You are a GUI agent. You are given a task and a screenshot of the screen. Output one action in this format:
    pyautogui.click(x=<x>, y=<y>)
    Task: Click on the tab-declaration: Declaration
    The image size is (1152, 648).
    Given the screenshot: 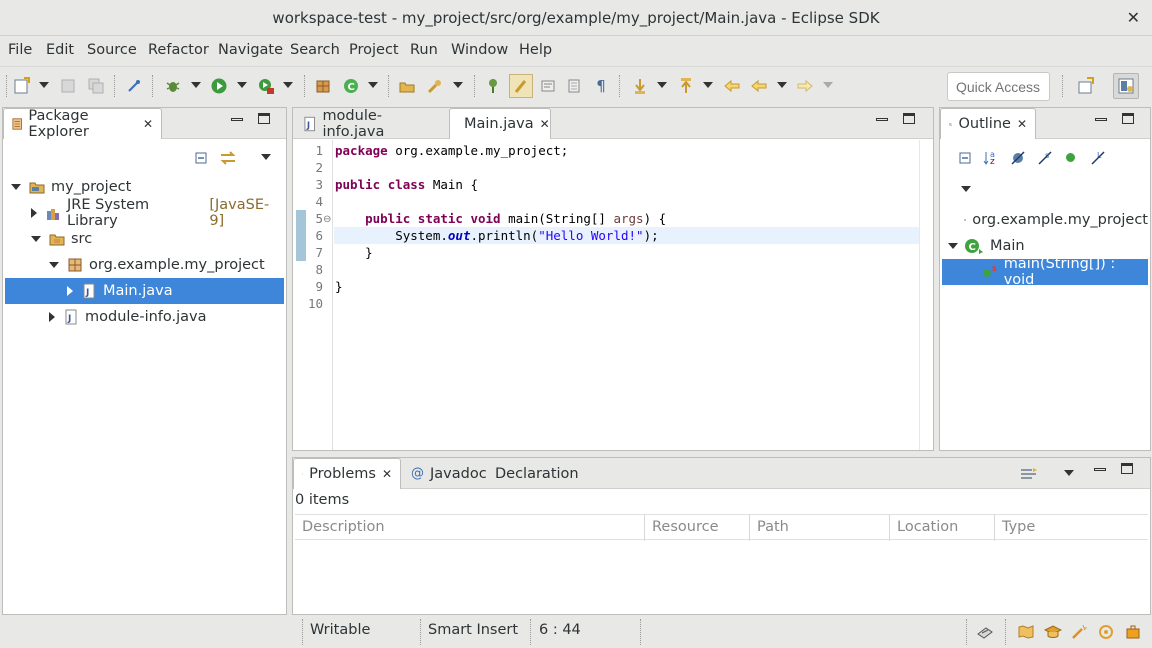 What is the action you would take?
    pyautogui.click(x=533, y=473)
    